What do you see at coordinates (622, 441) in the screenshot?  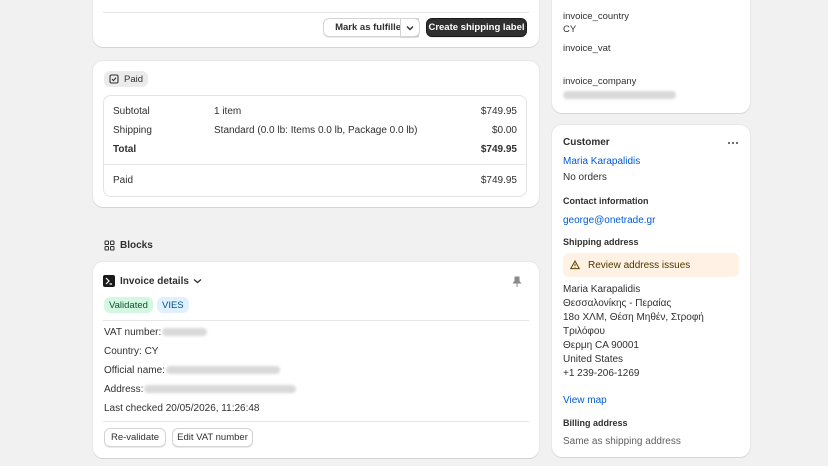 I see `billing-address-value: Same as shipping address` at bounding box center [622, 441].